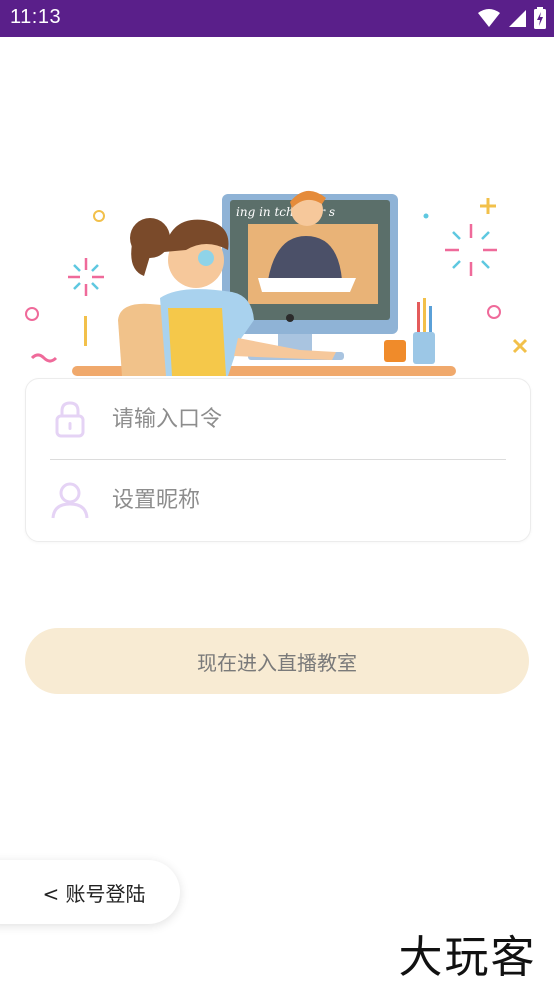 Image resolution: width=554 pixels, height=985 pixels. I want to click on wifi-icon, so click(489, 18).